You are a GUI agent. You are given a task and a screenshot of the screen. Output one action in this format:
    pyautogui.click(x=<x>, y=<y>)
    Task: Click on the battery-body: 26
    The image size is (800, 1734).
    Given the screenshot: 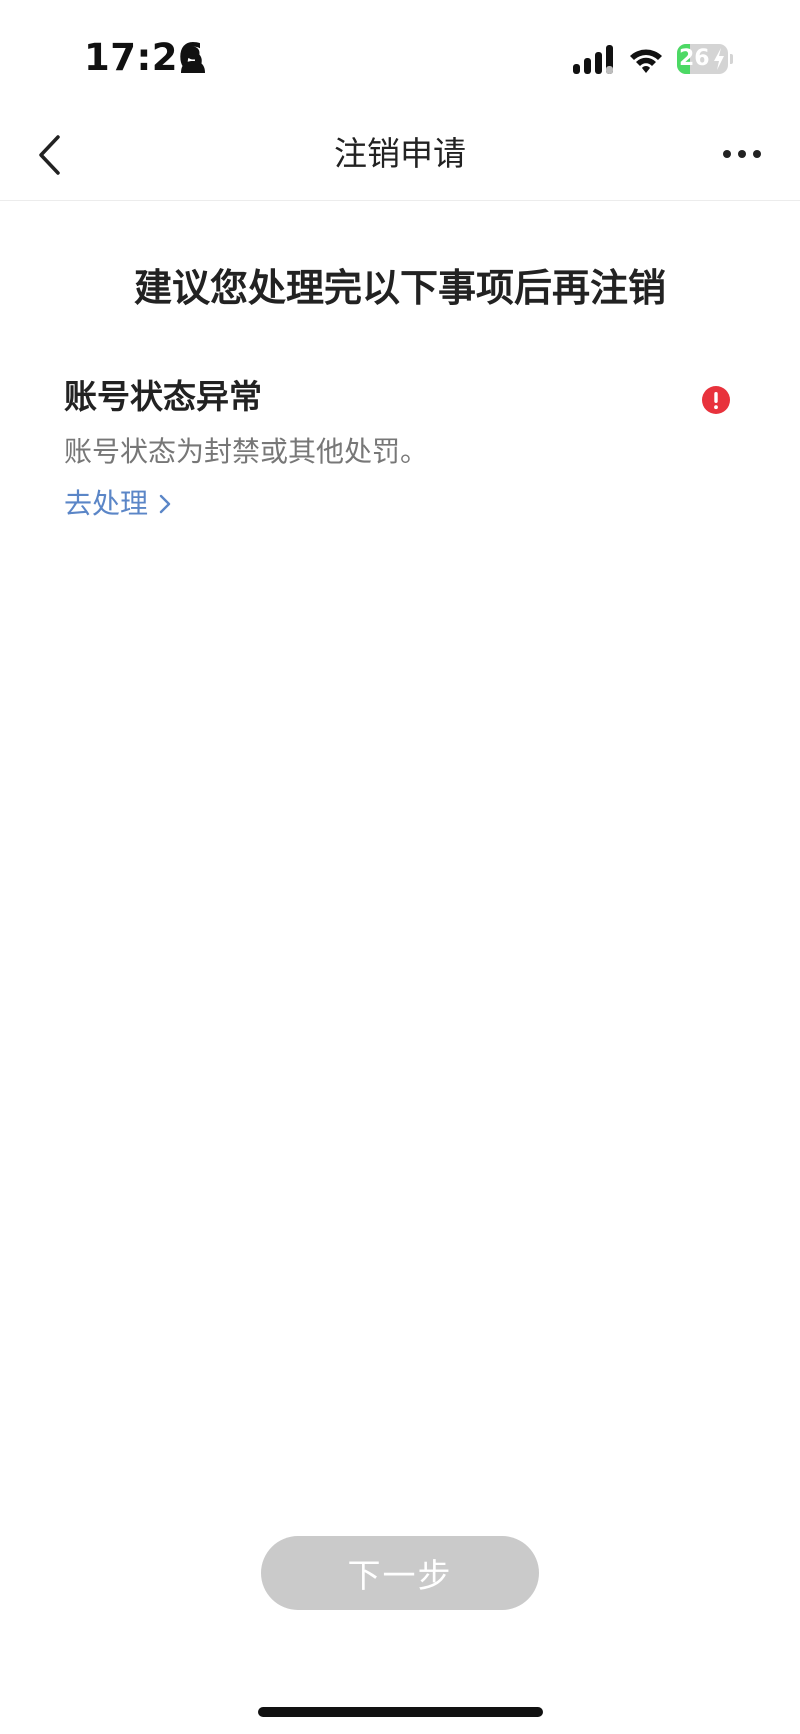 What is the action you would take?
    pyautogui.click(x=702, y=59)
    